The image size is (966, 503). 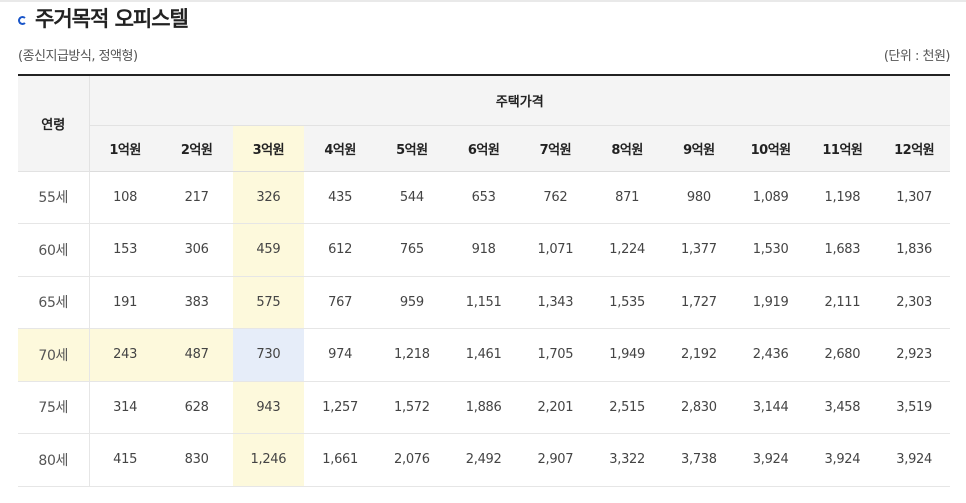 I want to click on value-cell: 383, so click(x=196, y=302).